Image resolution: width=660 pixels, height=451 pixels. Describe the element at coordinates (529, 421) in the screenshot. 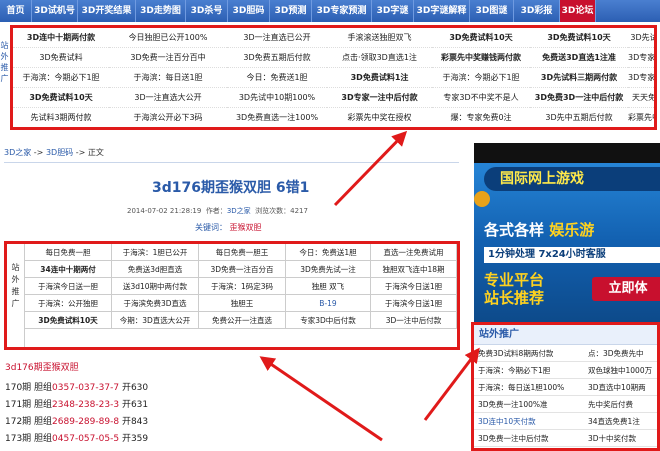

I see `promo-link: 3D连中10天付款` at that location.